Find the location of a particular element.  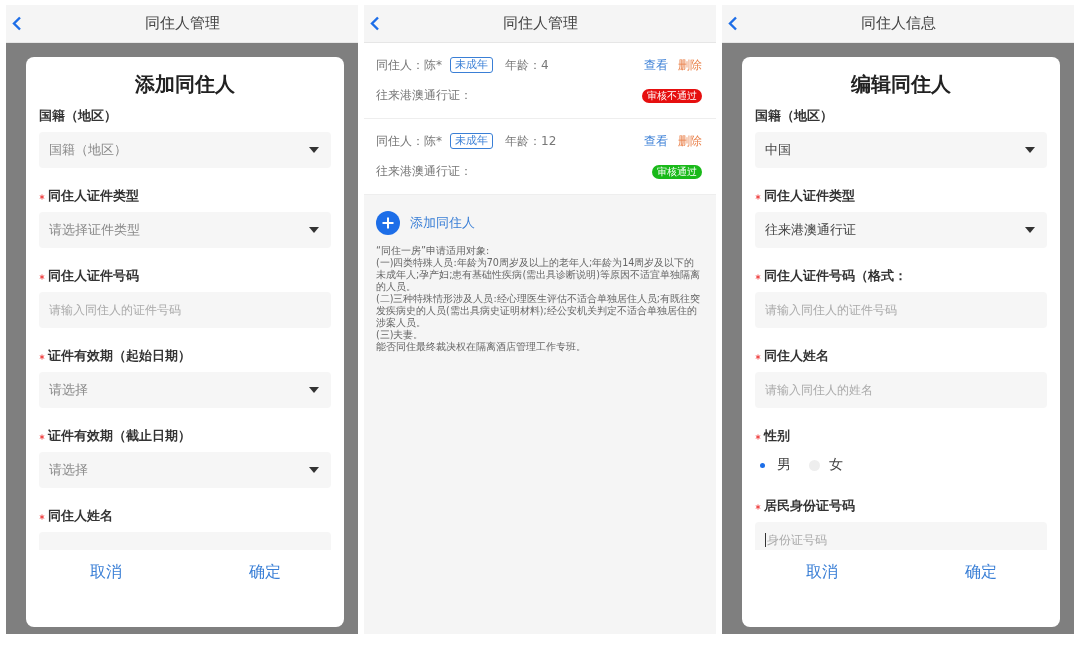

dialog-title: 编辑同住人 is located at coordinates (901, 84).